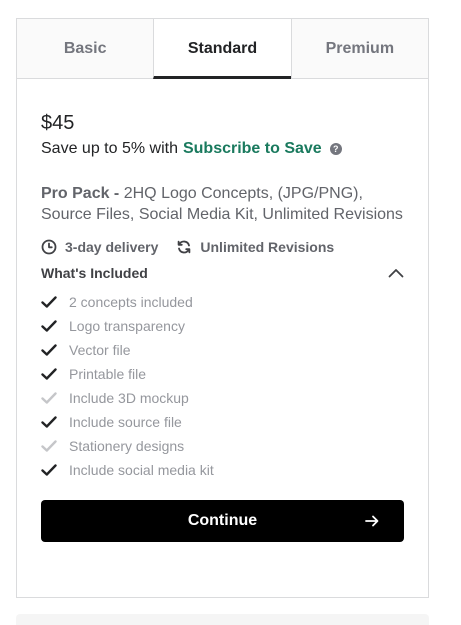 The height and width of the screenshot is (625, 461). I want to click on feature-item: Printable file, so click(222, 374).